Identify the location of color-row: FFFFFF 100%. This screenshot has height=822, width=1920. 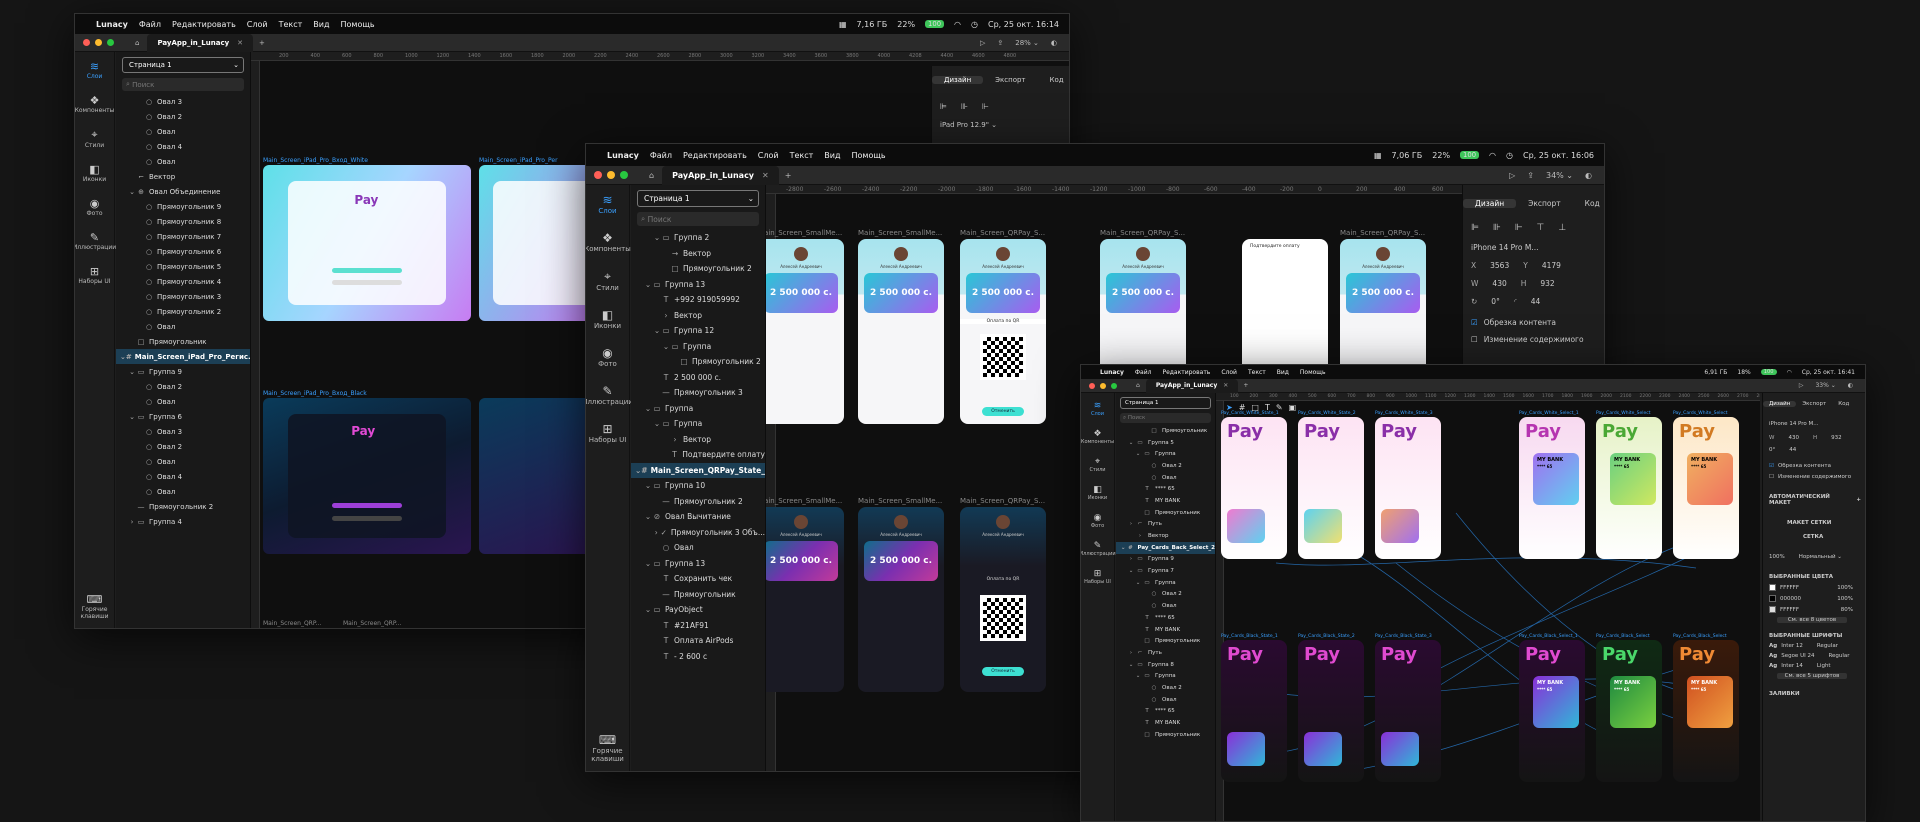
(1817, 587).